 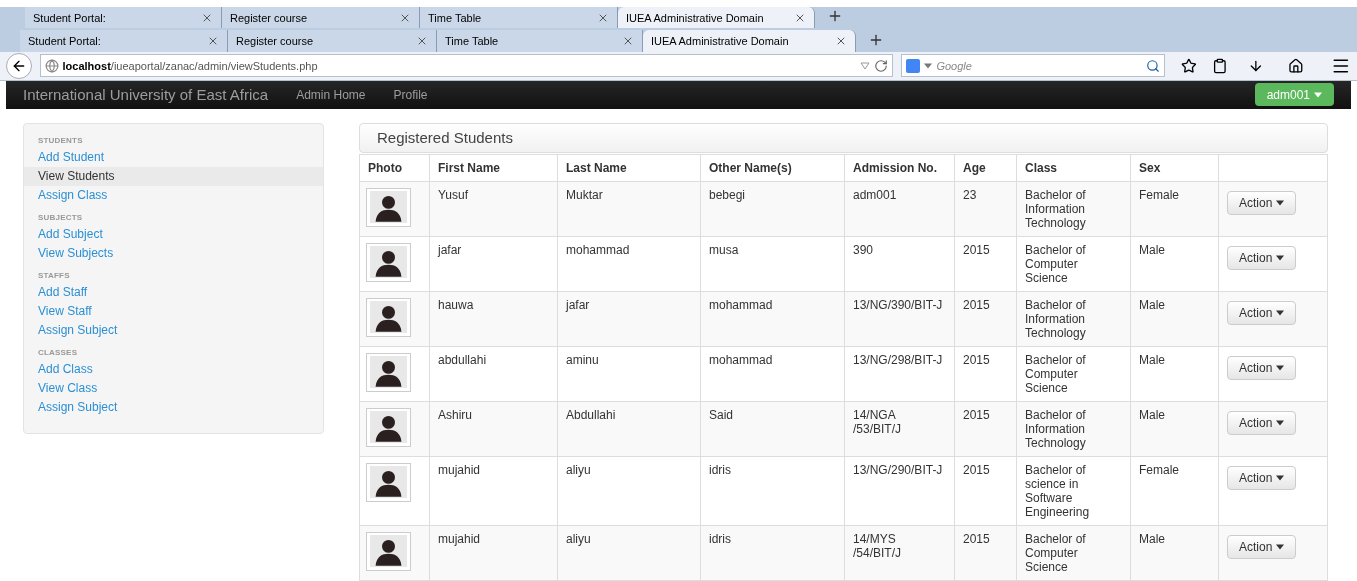 What do you see at coordinates (913, 66) in the screenshot?
I see `search-engine-icon` at bounding box center [913, 66].